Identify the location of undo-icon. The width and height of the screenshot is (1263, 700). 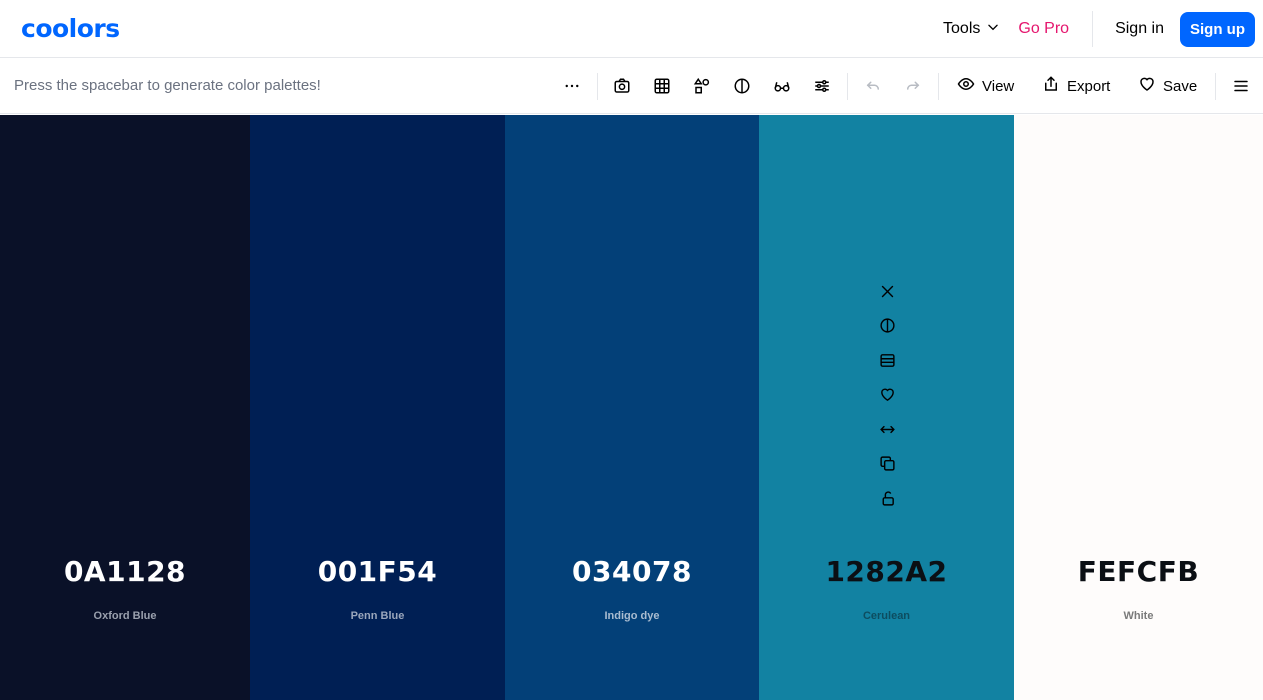
(873, 86).